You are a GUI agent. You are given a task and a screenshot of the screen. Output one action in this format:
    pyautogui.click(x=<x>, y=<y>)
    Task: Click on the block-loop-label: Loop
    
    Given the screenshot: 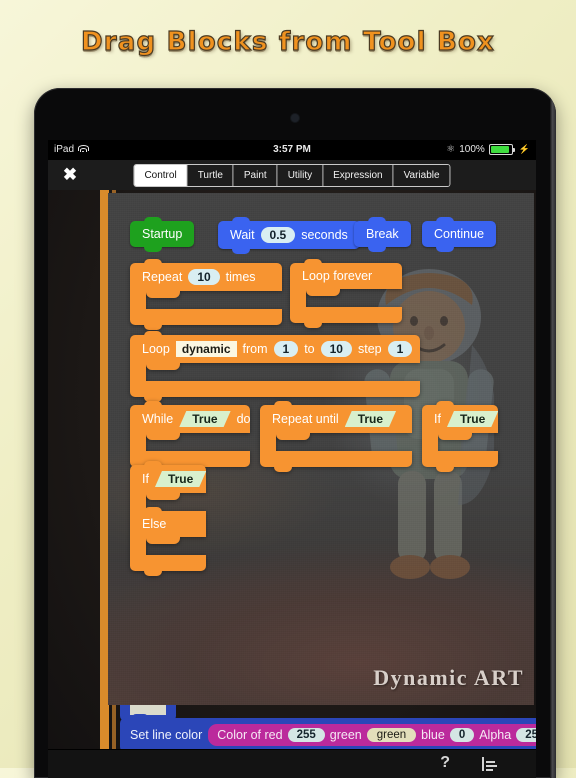 What is the action you would take?
    pyautogui.click(x=156, y=349)
    